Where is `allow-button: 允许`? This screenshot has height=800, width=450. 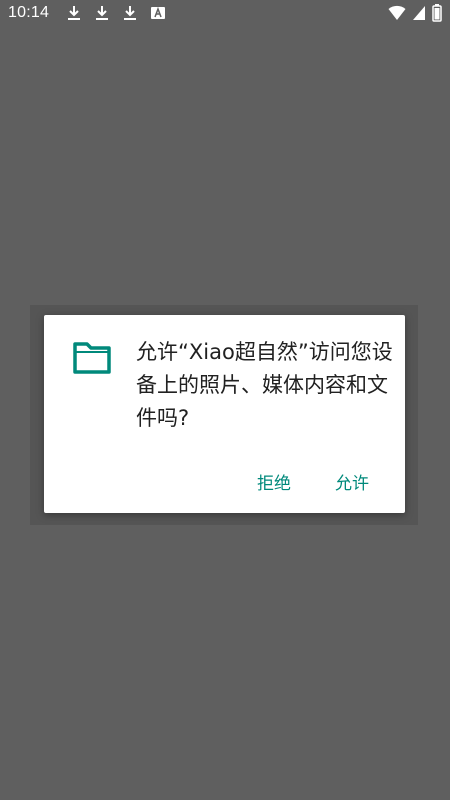
allow-button: 允许 is located at coordinates (352, 481).